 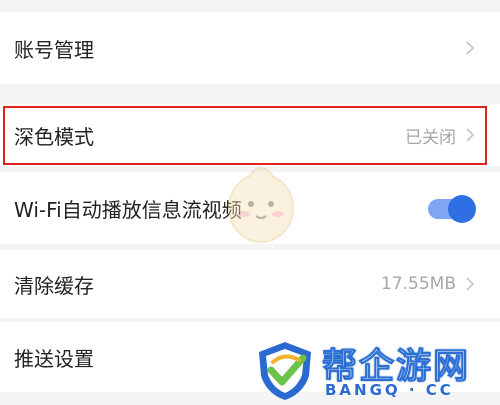 I want to click on wifi-autoplay-toggle, so click(x=452, y=209).